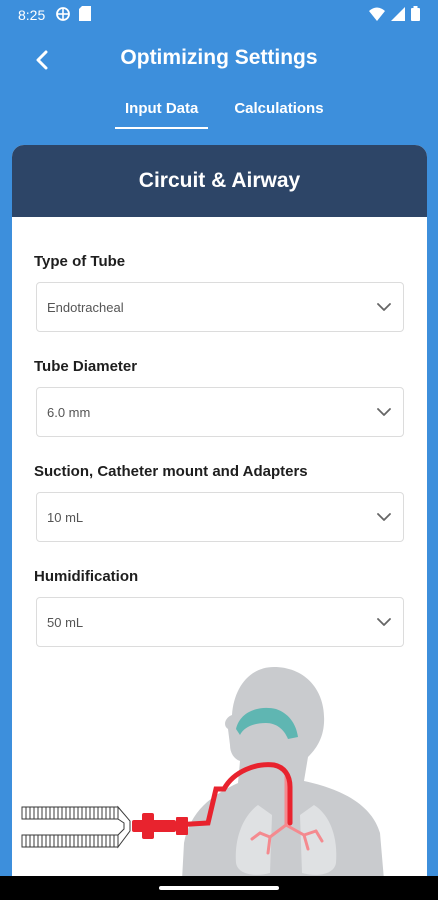 The width and height of the screenshot is (438, 900). Describe the element at coordinates (171, 471) in the screenshot. I see `suction-catheter-label: Suction, Catheter mount and Adapters` at that location.